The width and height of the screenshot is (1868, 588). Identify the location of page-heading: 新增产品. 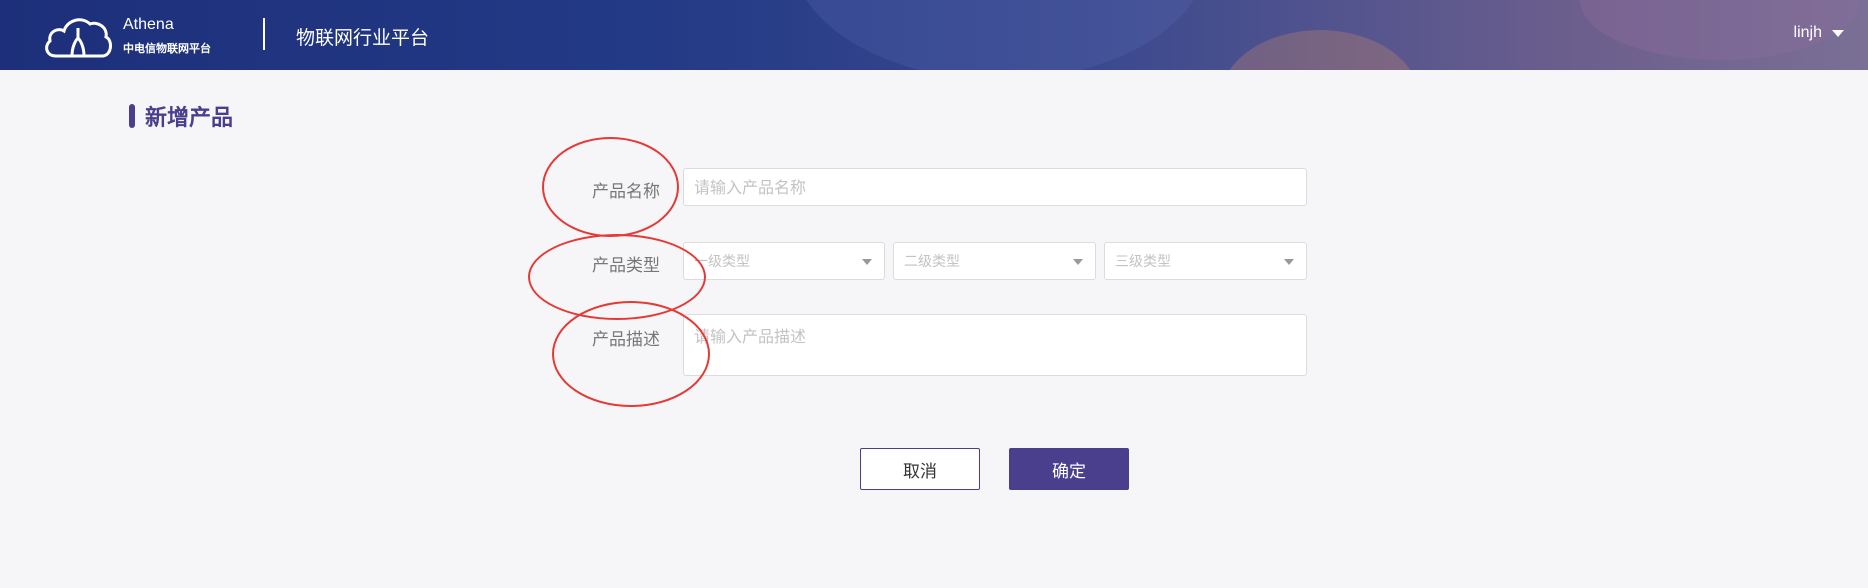
(181, 116).